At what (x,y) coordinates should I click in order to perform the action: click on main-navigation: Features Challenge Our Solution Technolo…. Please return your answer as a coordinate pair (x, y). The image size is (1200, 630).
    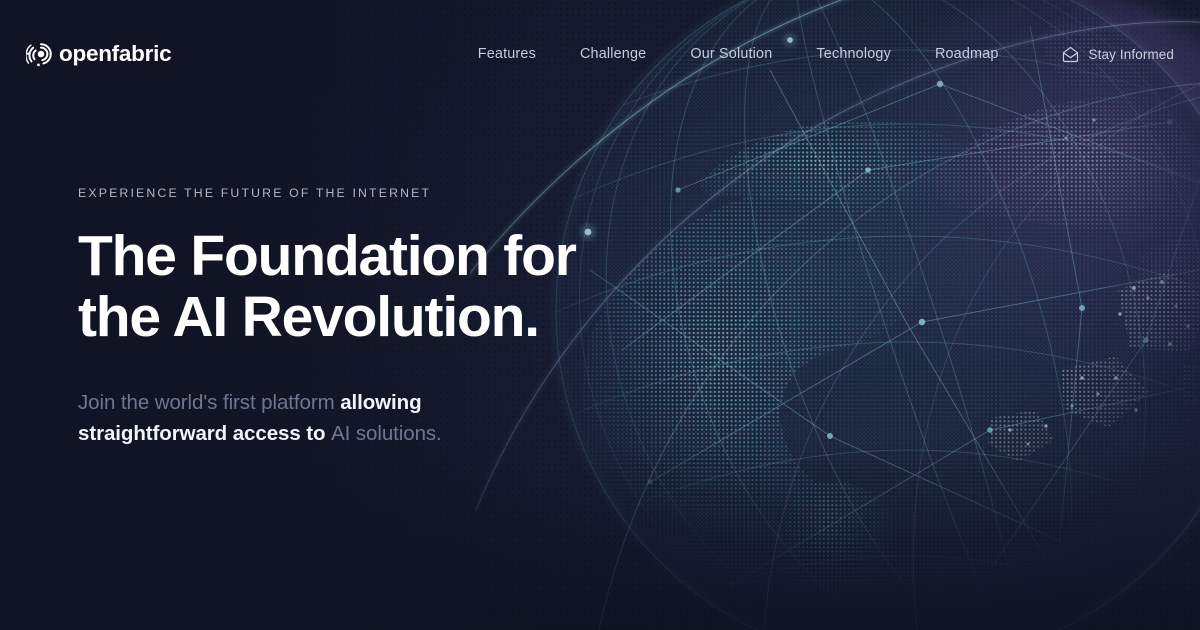
    Looking at the image, I should click on (816, 54).